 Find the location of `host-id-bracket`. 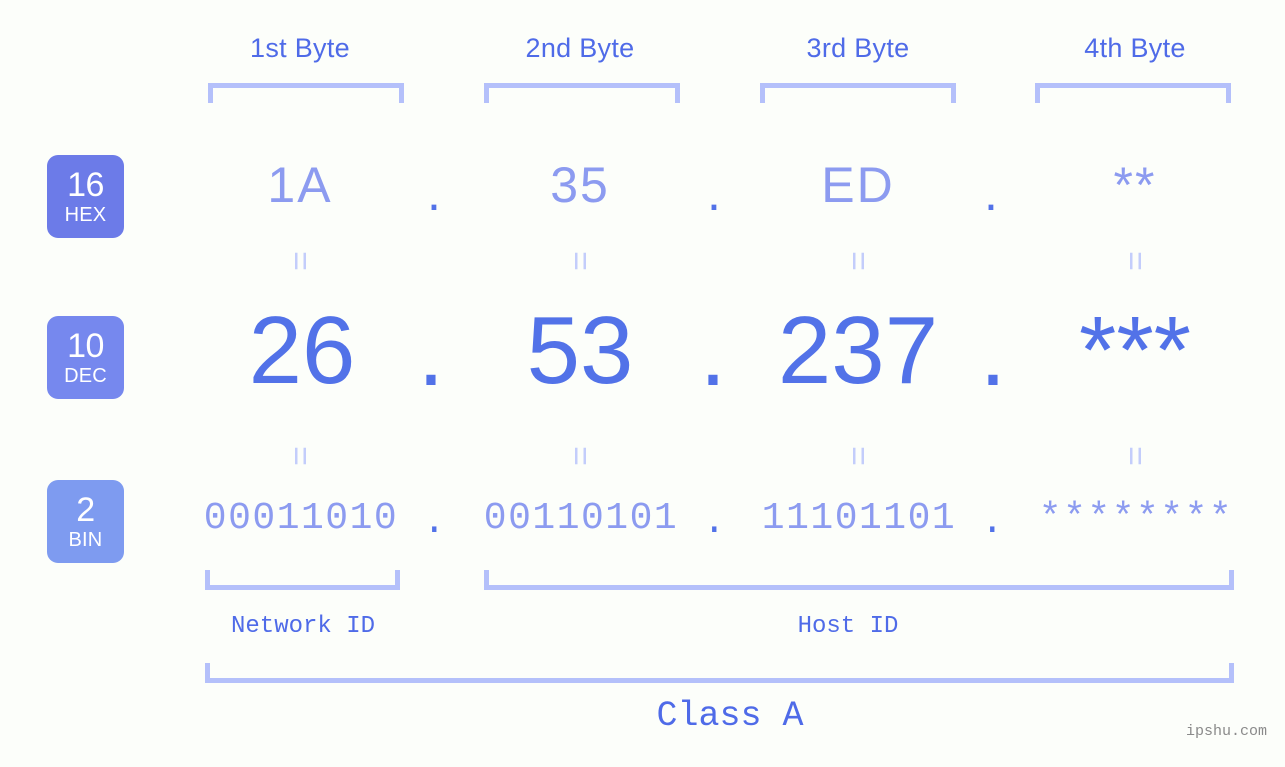

host-id-bracket is located at coordinates (859, 580).